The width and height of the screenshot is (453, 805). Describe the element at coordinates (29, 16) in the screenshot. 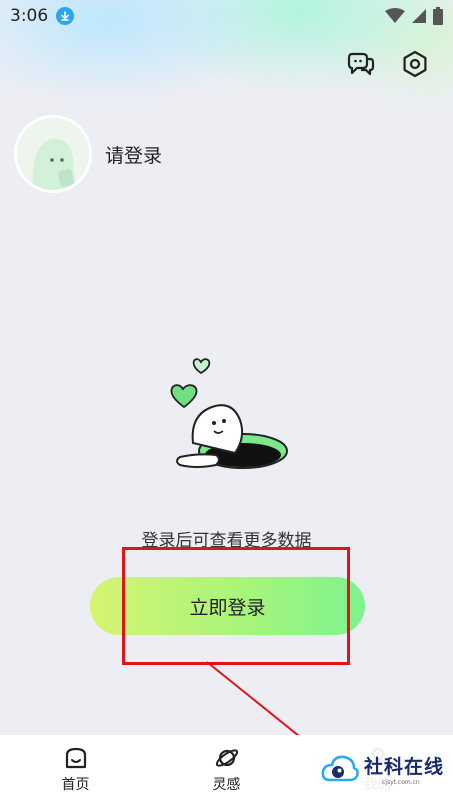

I see `status-time: 3:06` at that location.